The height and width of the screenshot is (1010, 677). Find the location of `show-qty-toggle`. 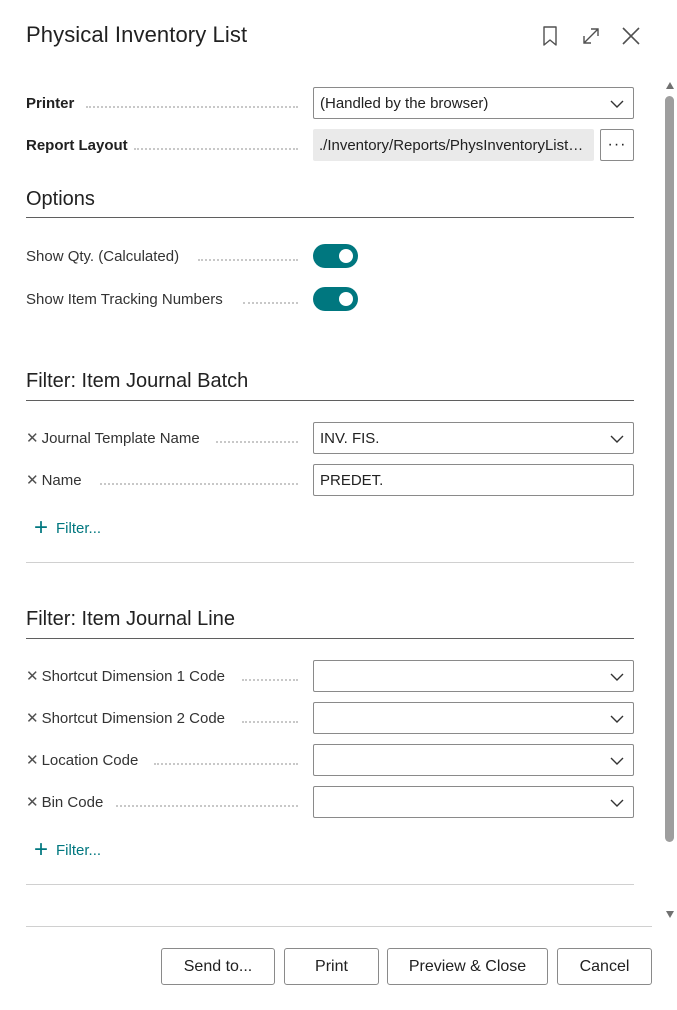

show-qty-toggle is located at coordinates (335, 256).